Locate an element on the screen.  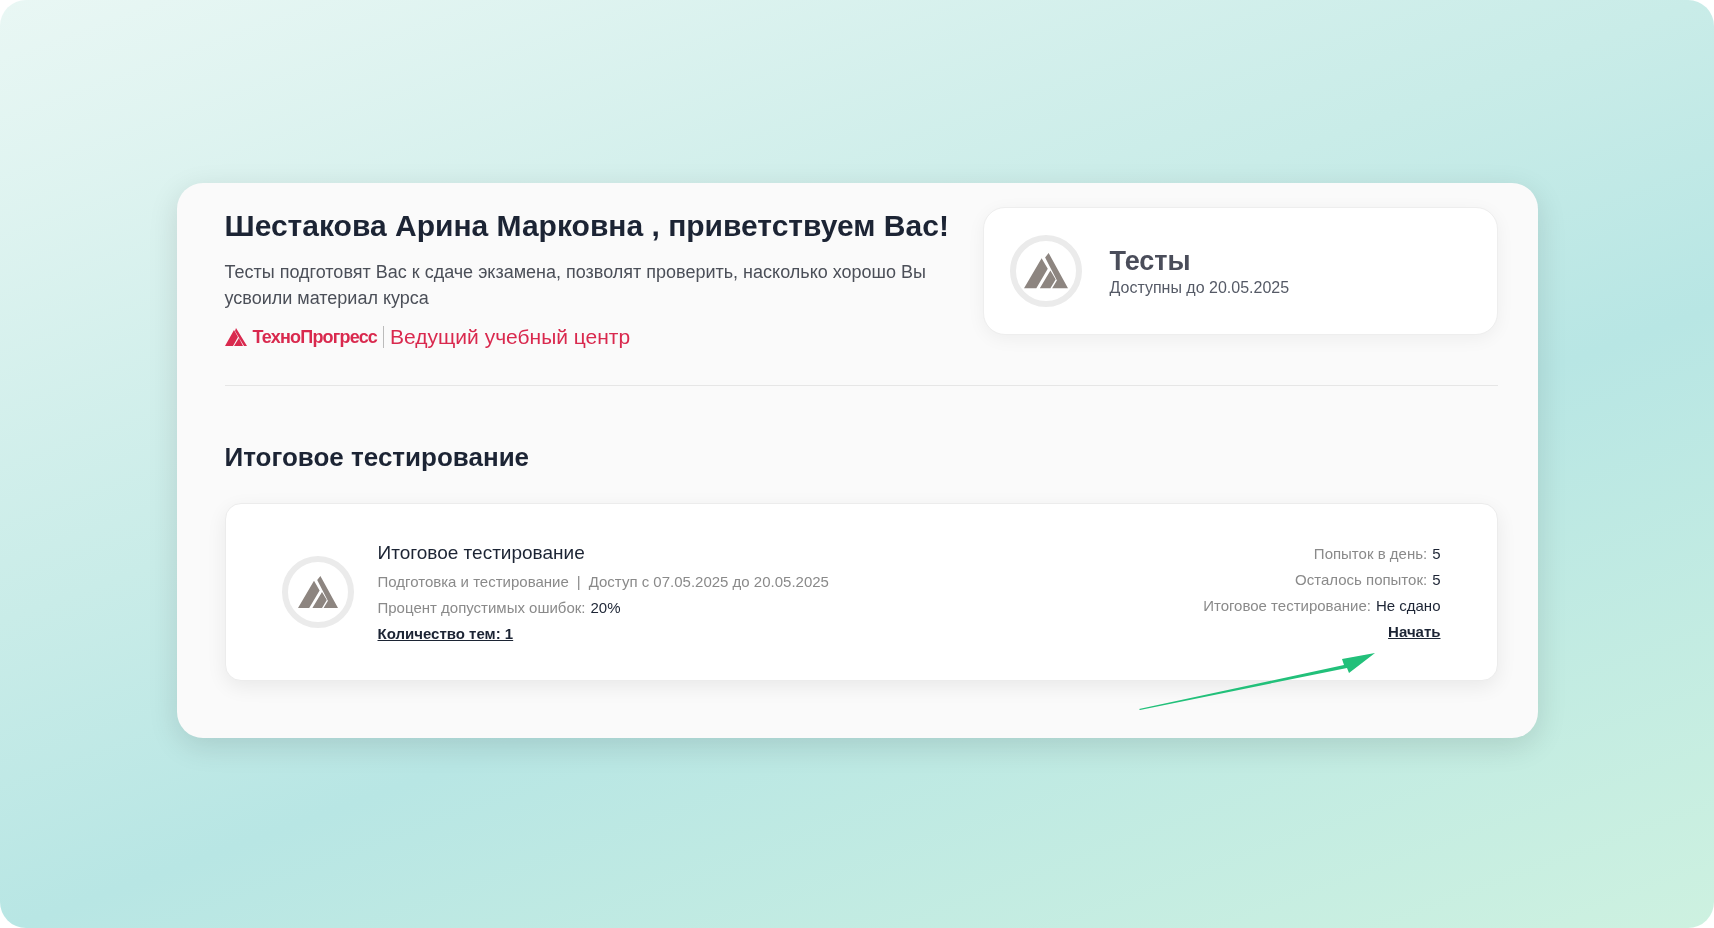
stat-label: Итоговое тестирование: is located at coordinates (1287, 605).